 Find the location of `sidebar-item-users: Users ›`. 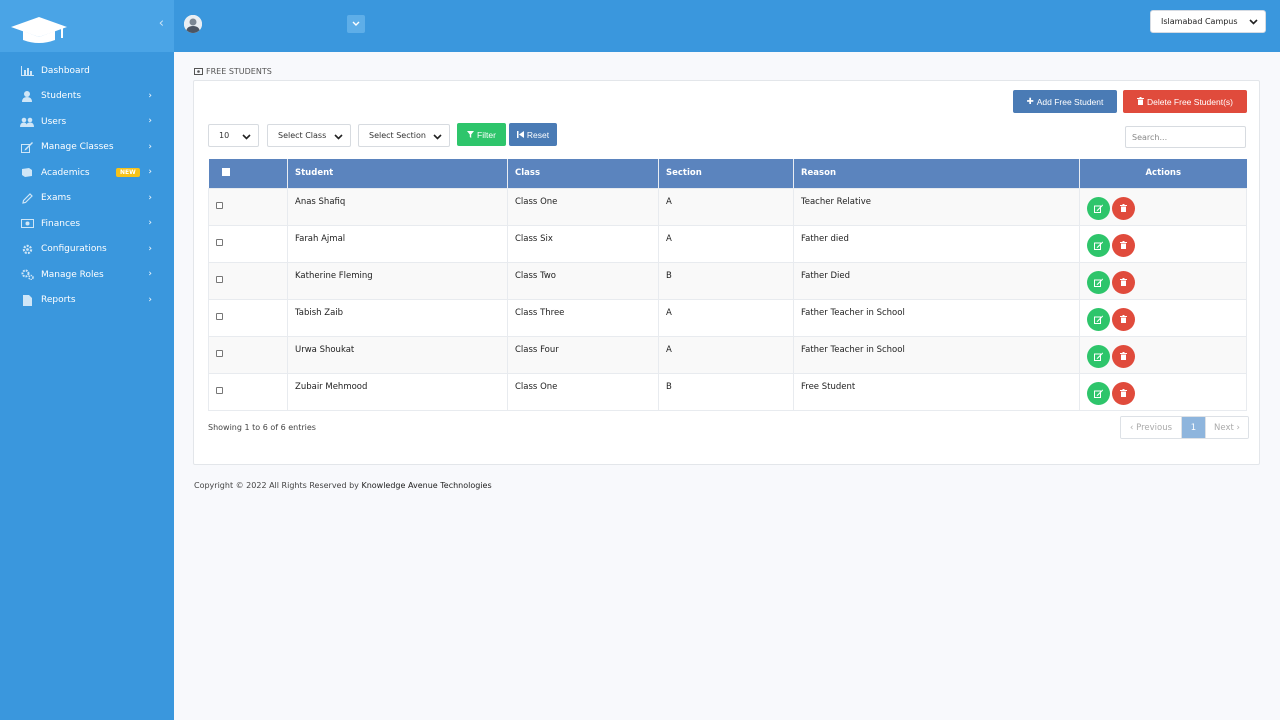

sidebar-item-users: Users › is located at coordinates (87, 122).